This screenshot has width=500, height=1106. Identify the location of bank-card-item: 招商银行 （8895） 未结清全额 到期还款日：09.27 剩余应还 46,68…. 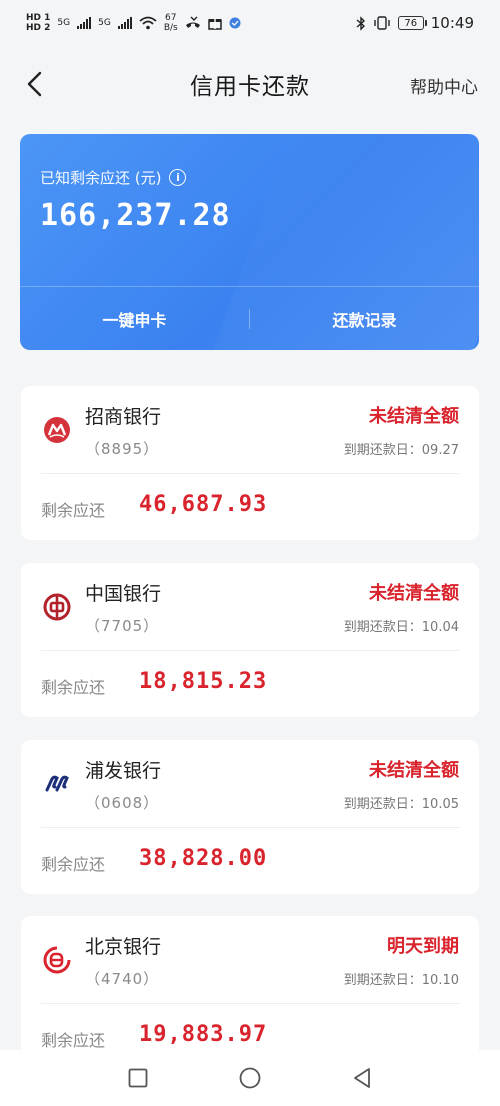
(250, 463).